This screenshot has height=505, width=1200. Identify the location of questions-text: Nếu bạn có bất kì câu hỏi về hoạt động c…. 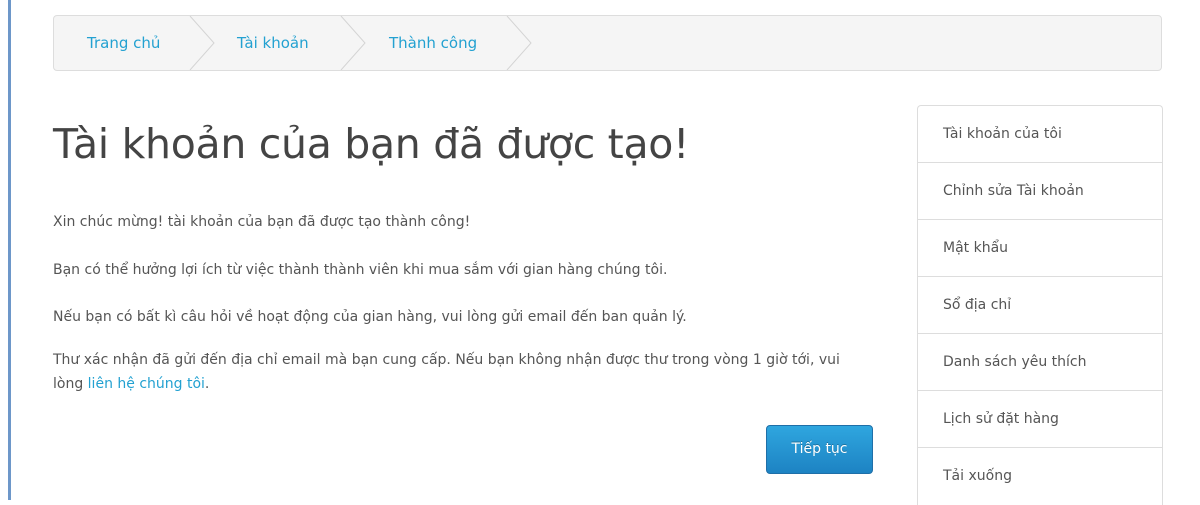
(370, 317).